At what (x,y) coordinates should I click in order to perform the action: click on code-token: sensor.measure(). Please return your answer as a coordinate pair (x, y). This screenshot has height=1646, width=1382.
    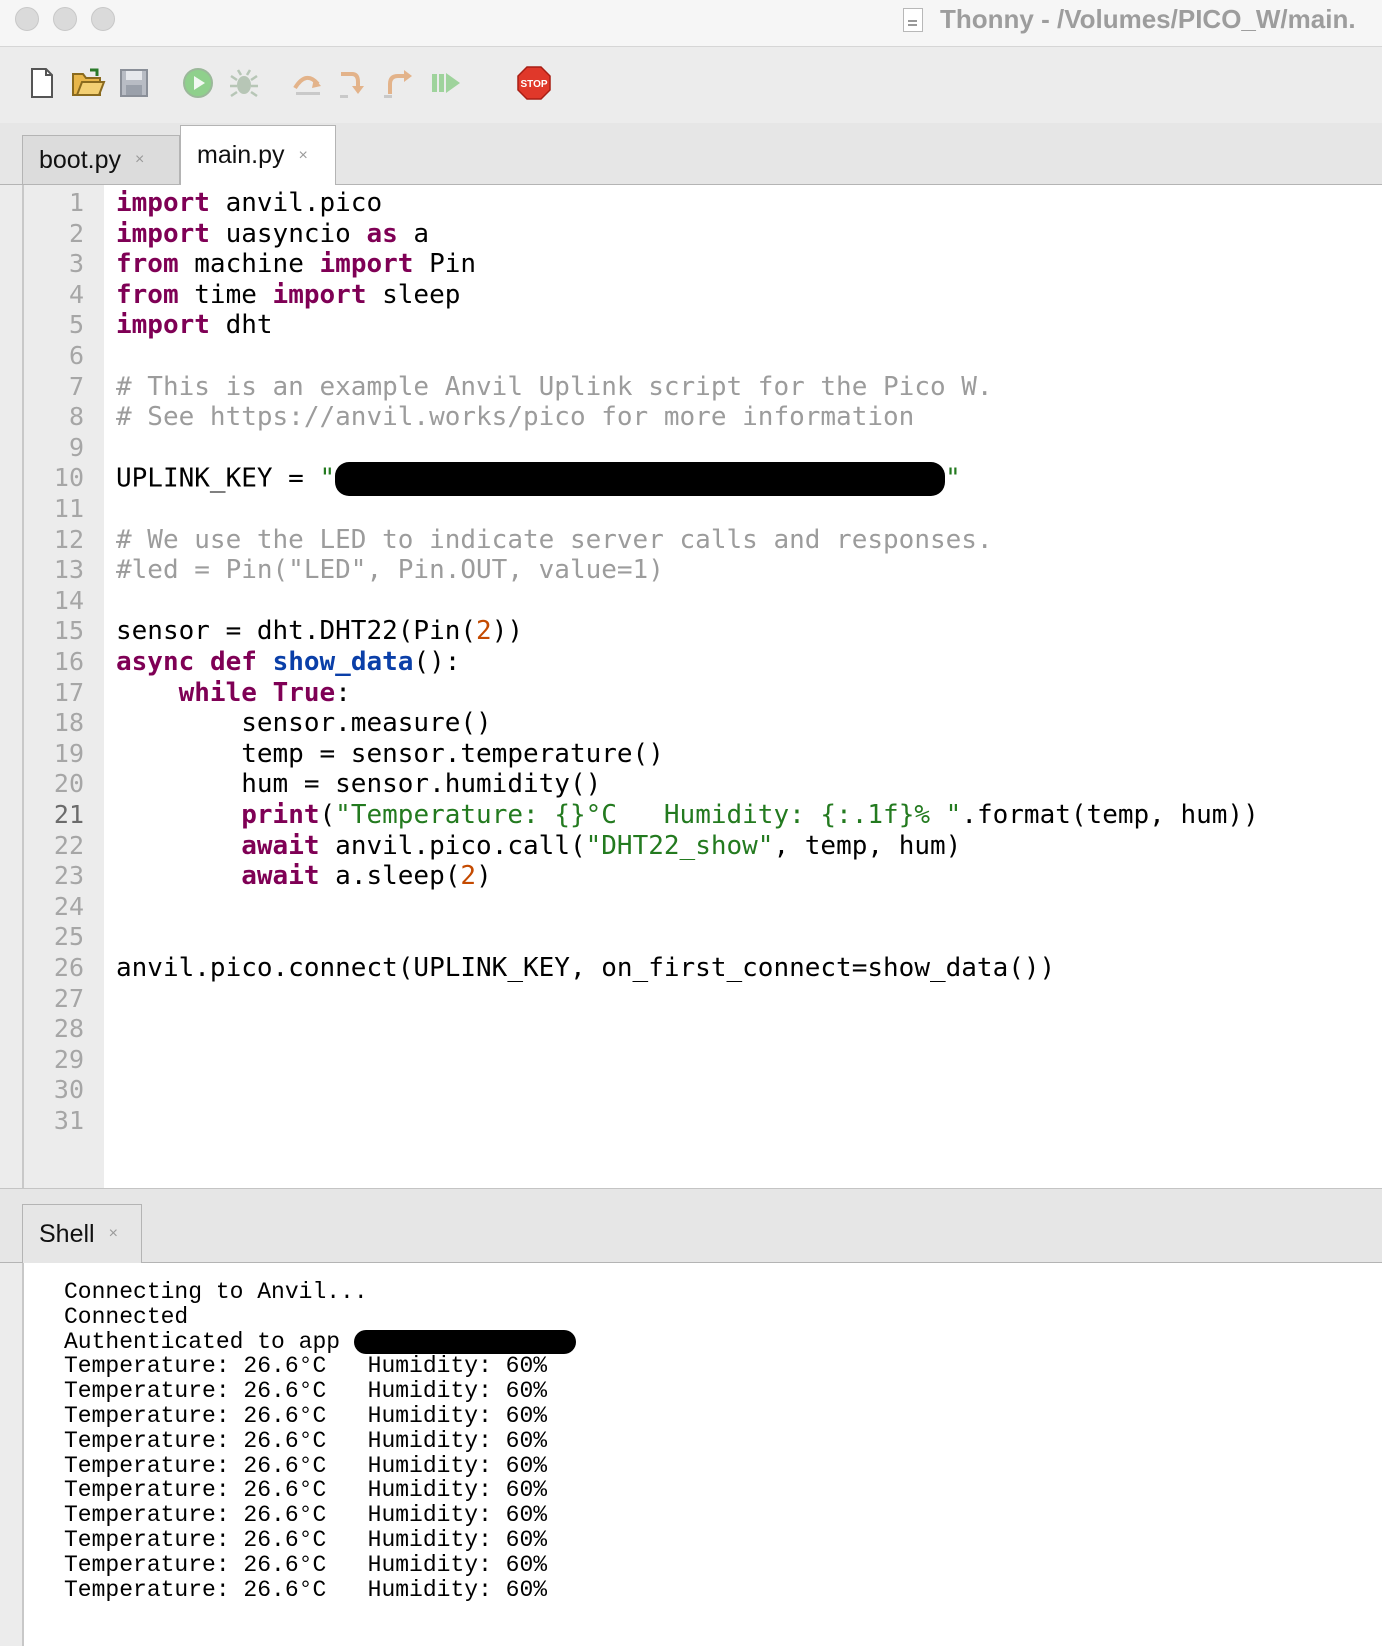
    Looking at the image, I should click on (304, 723).